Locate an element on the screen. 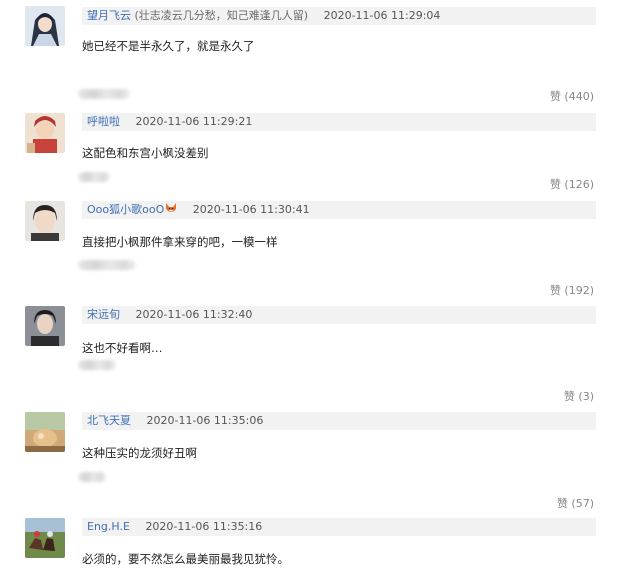 The width and height of the screenshot is (640, 577). comment-meta: 呼啦啦 2020-11-06 11:29:21 is located at coordinates (339, 122).